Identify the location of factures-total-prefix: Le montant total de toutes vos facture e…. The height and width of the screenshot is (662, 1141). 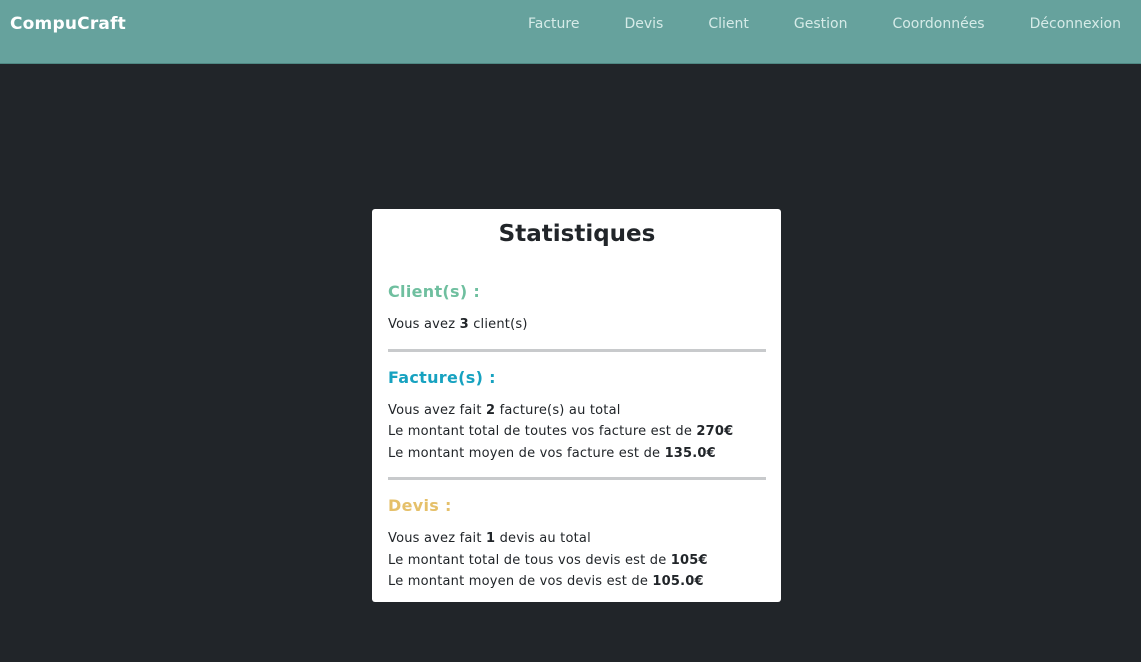
(542, 431).